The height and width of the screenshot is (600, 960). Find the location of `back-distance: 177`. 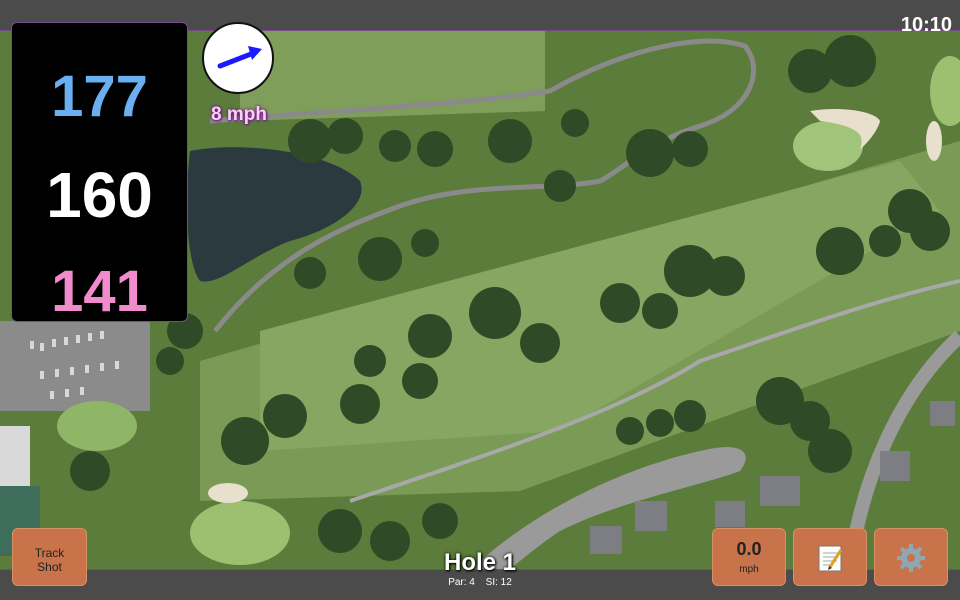

back-distance: 177 is located at coordinates (99, 96).